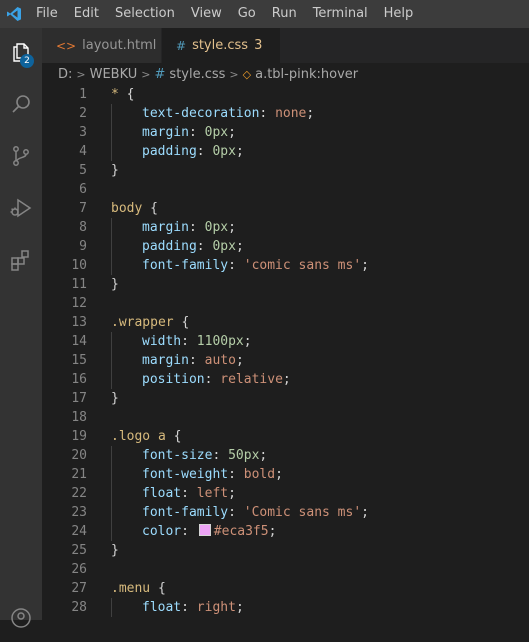 The width and height of the screenshot is (529, 642). I want to click on code-line: 27 .menu {, so click(285, 588).